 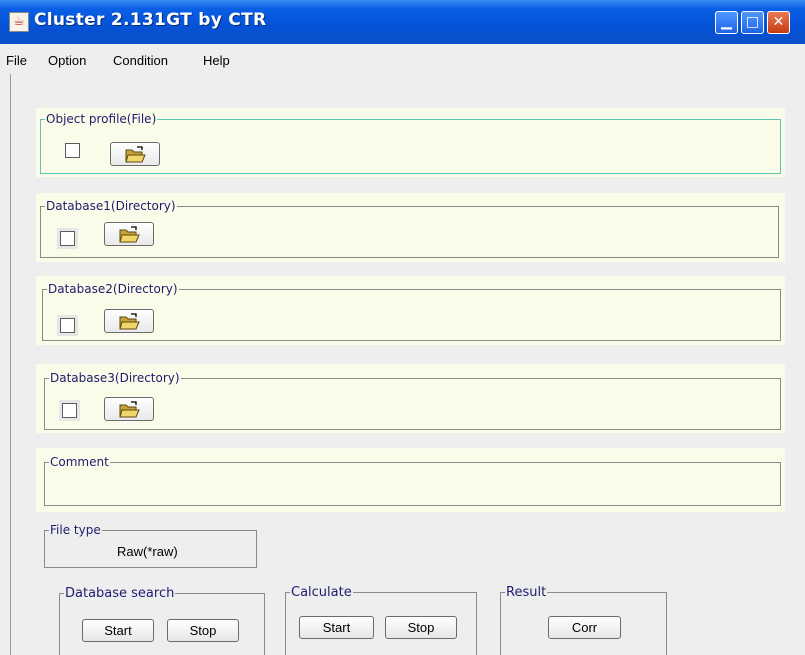 I want to click on database1-open-button, so click(x=129, y=234).